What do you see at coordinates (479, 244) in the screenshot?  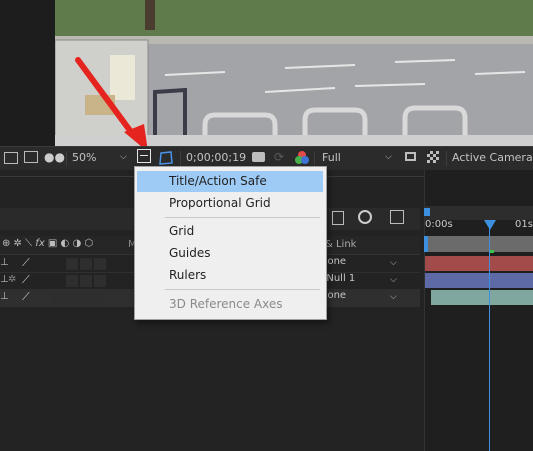 I see `time-ruler` at bounding box center [479, 244].